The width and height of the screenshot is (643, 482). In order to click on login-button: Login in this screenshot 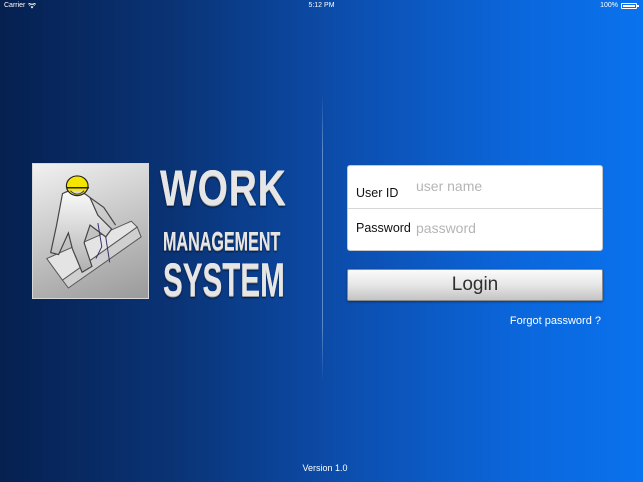, I will do `click(475, 285)`.